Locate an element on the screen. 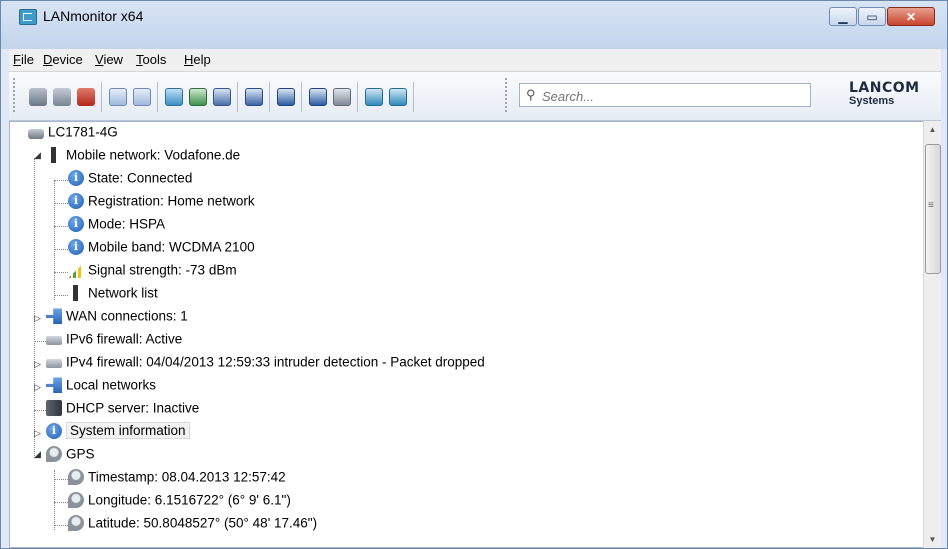 The width and height of the screenshot is (948, 549). search-box: ⚲ is located at coordinates (665, 95).